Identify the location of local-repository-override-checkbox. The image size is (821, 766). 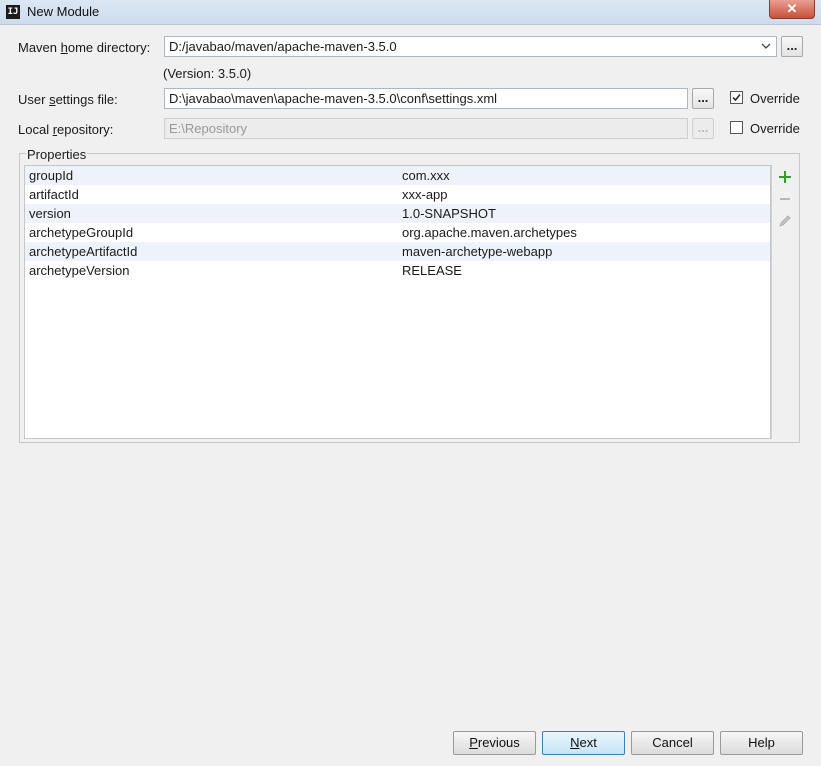
(736, 127).